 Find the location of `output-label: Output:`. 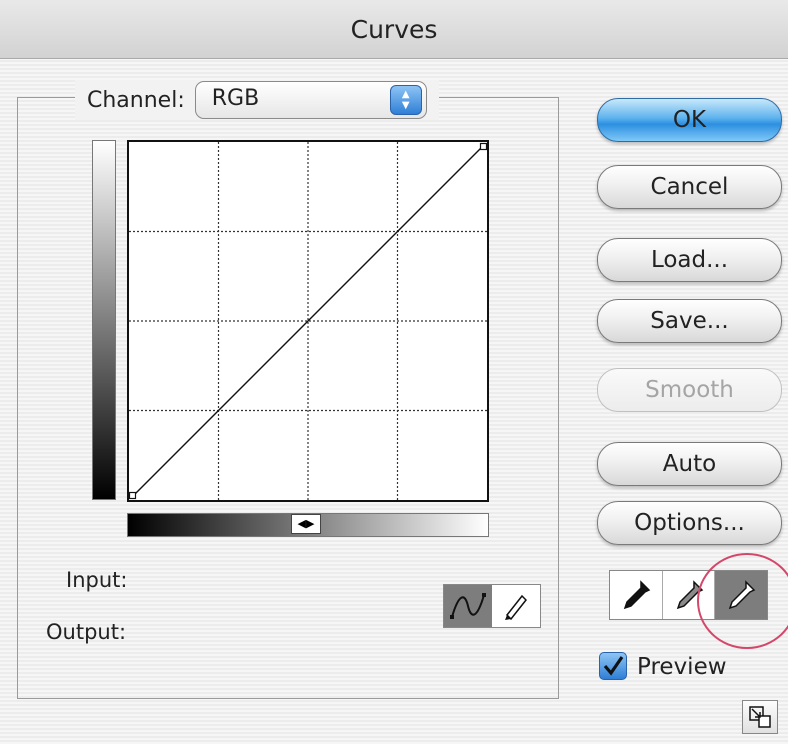

output-label: Output: is located at coordinates (86, 632).